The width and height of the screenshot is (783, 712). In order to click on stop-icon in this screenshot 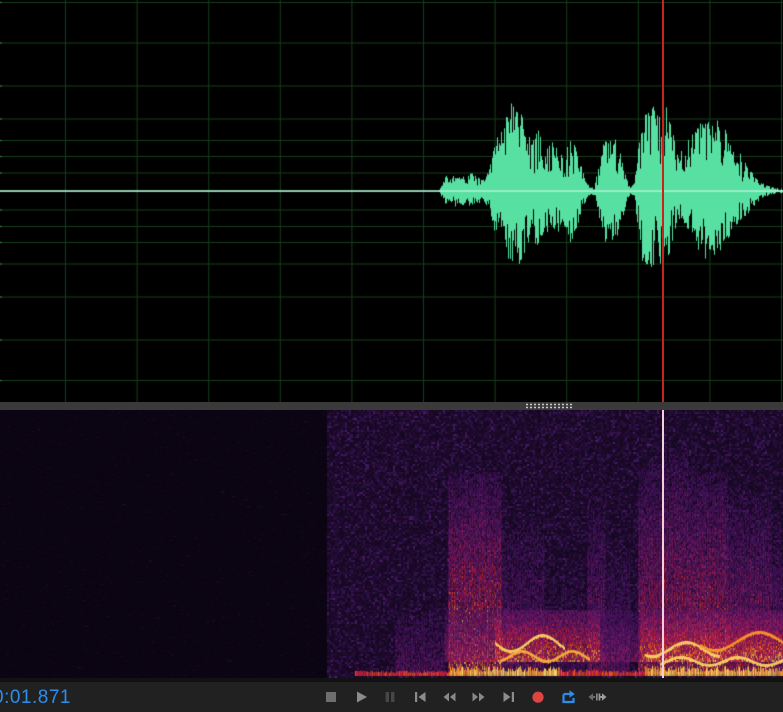, I will do `click(331, 697)`.